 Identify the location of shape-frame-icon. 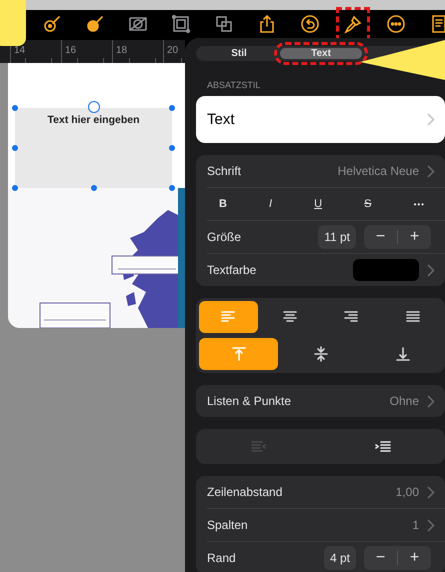
(181, 24).